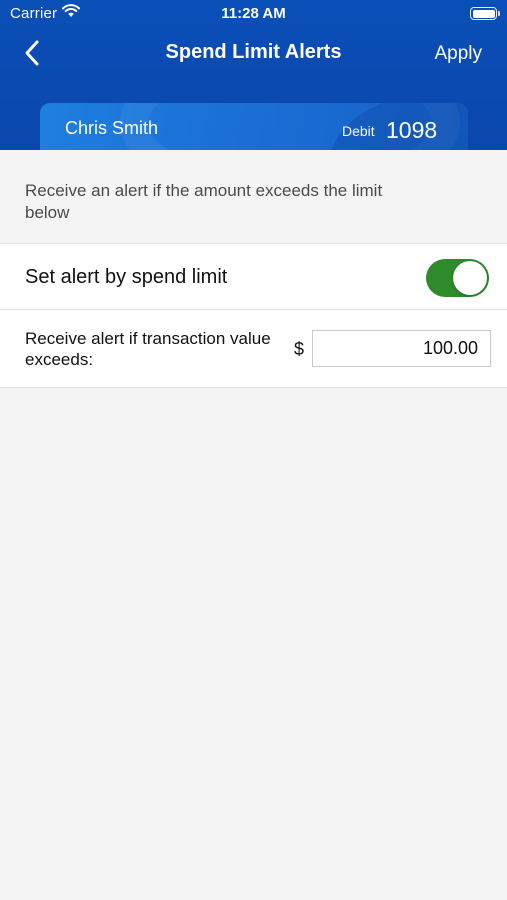  What do you see at coordinates (358, 131) in the screenshot?
I see `card-type-label: Debit` at bounding box center [358, 131].